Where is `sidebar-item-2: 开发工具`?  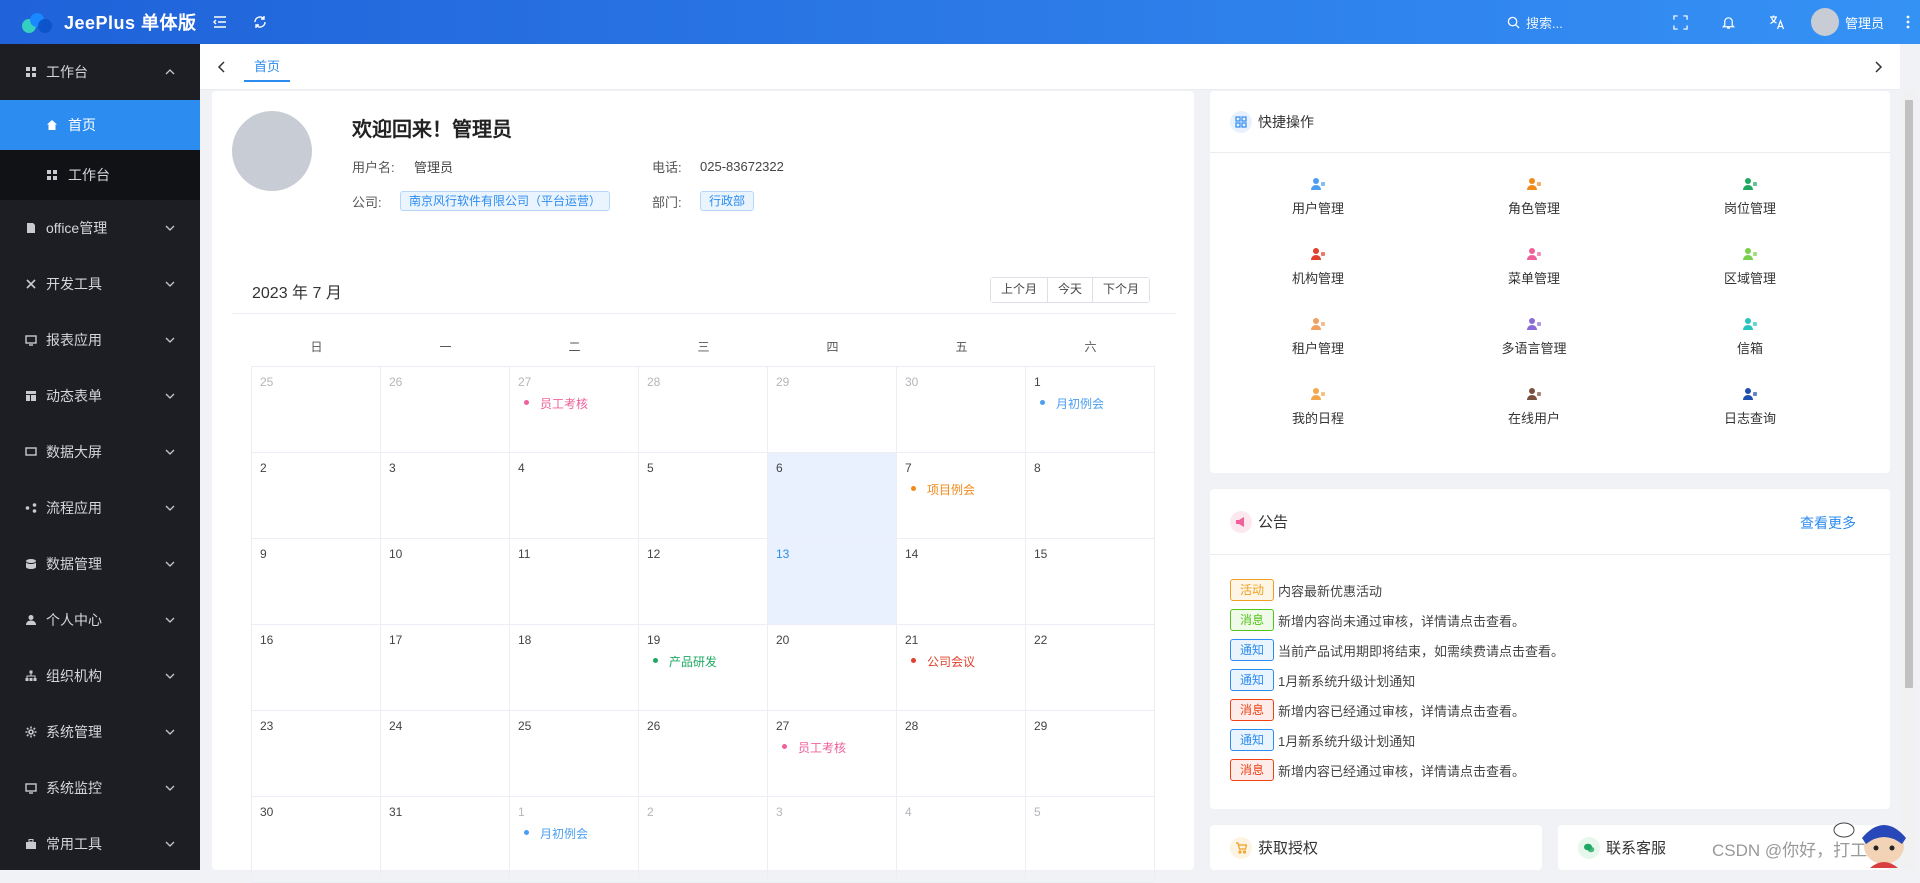 sidebar-item-2: 开发工具 is located at coordinates (100, 284).